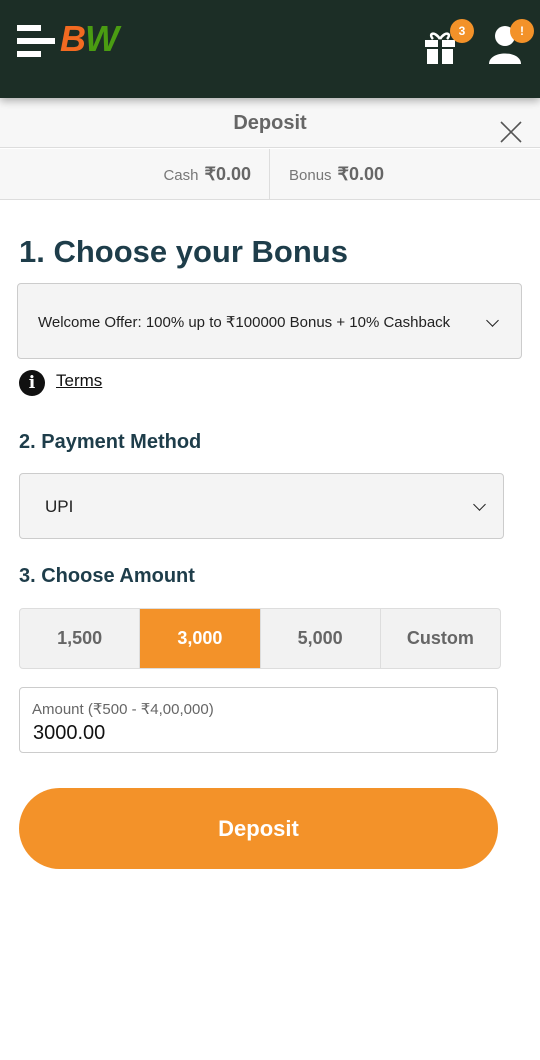  I want to click on cash-balance: Cash ₹0.00, so click(207, 174).